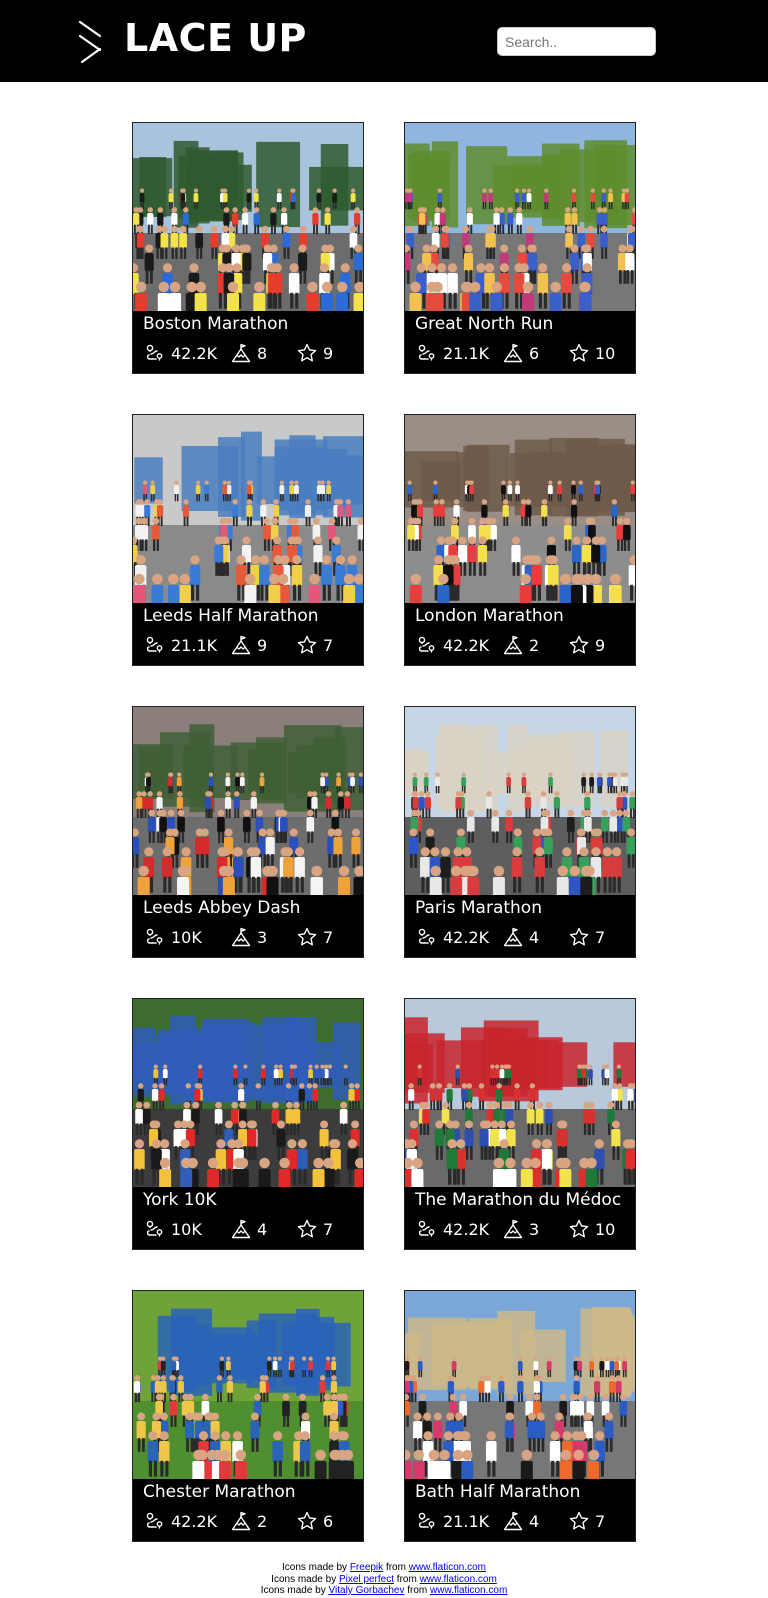 The image size is (768, 1598). Describe the element at coordinates (366, 1567) in the screenshot. I see `credit-author-link: Freepik` at that location.